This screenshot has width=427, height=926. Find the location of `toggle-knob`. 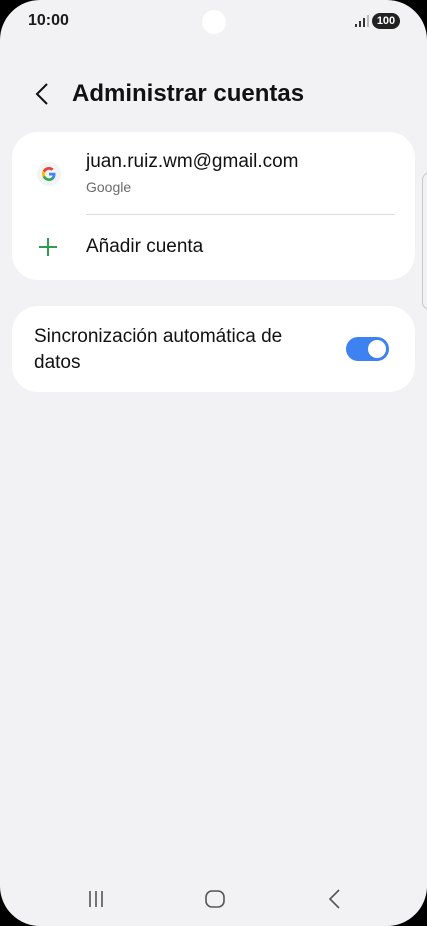

toggle-knob is located at coordinates (377, 349).